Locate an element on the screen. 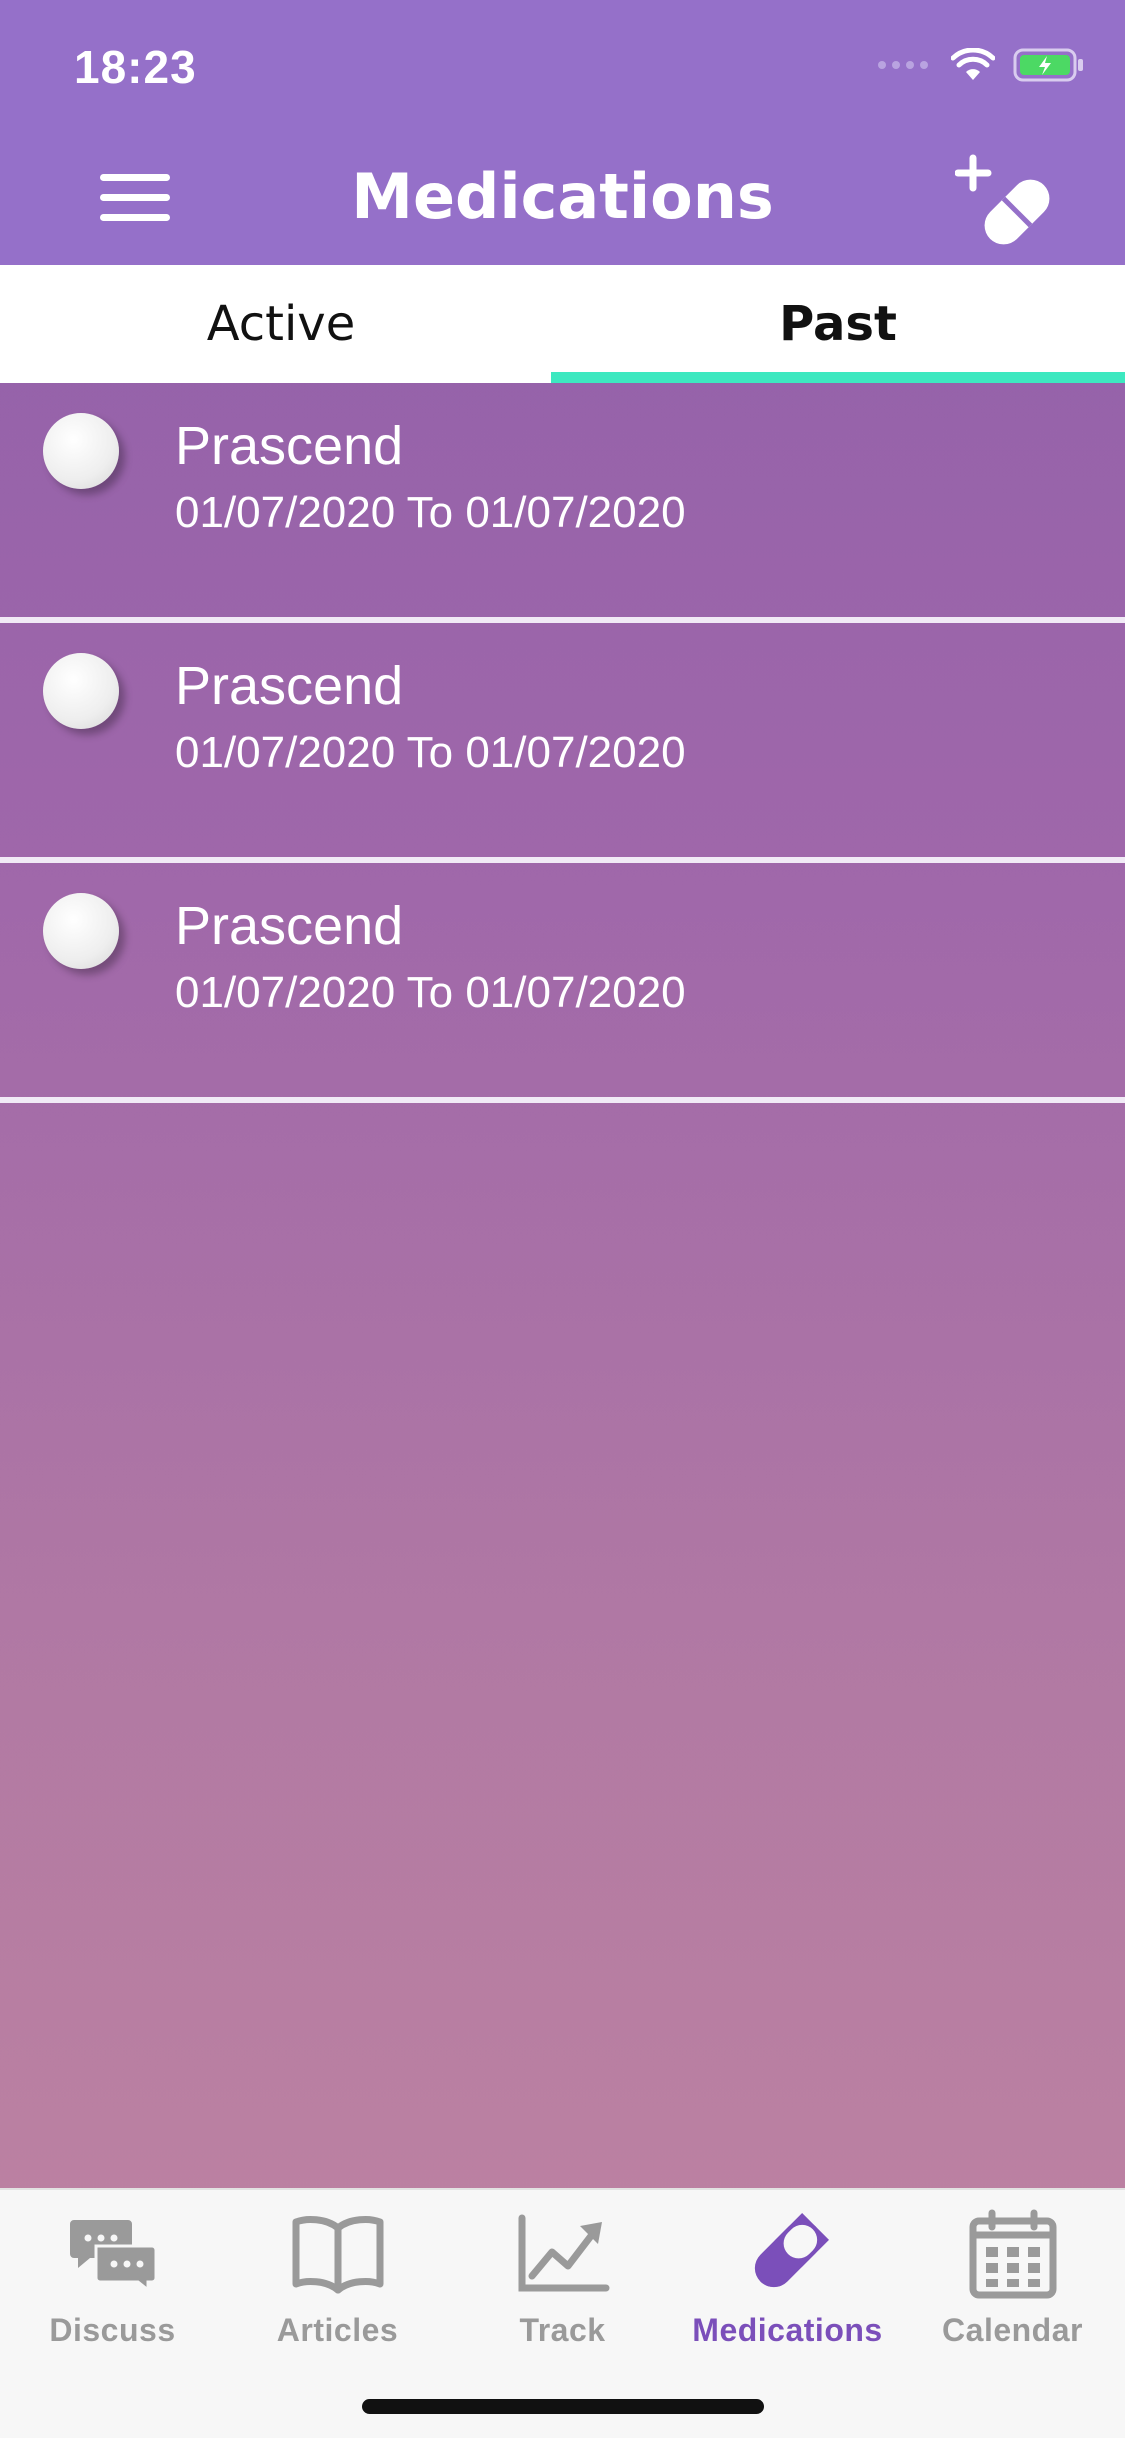 The width and height of the screenshot is (1125, 2438). wifi-icon is located at coordinates (973, 64).